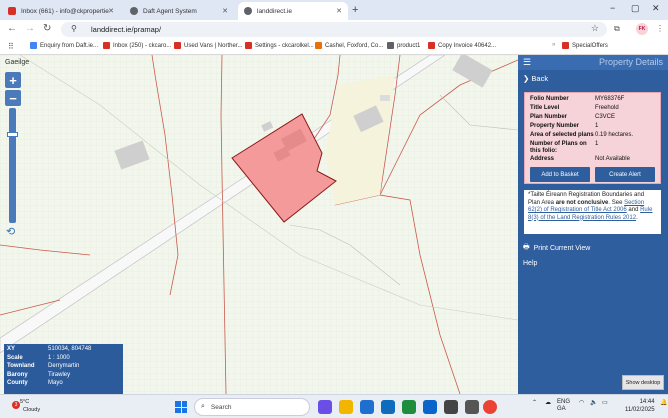  I want to click on gaeilge-link: Gaeilge, so click(17, 62).